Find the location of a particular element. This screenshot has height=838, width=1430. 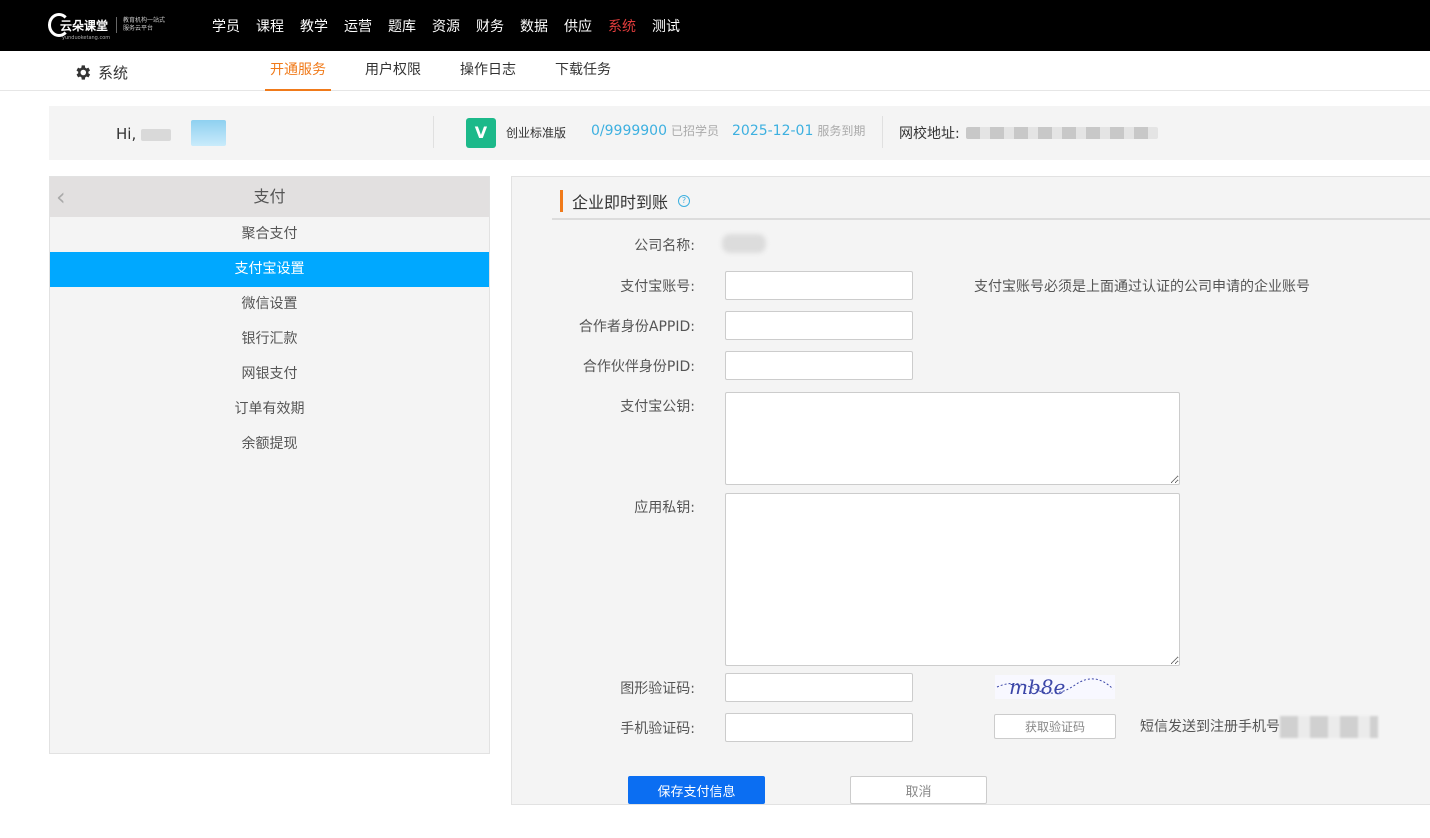

sidebar-title: 支付 is located at coordinates (269, 196).